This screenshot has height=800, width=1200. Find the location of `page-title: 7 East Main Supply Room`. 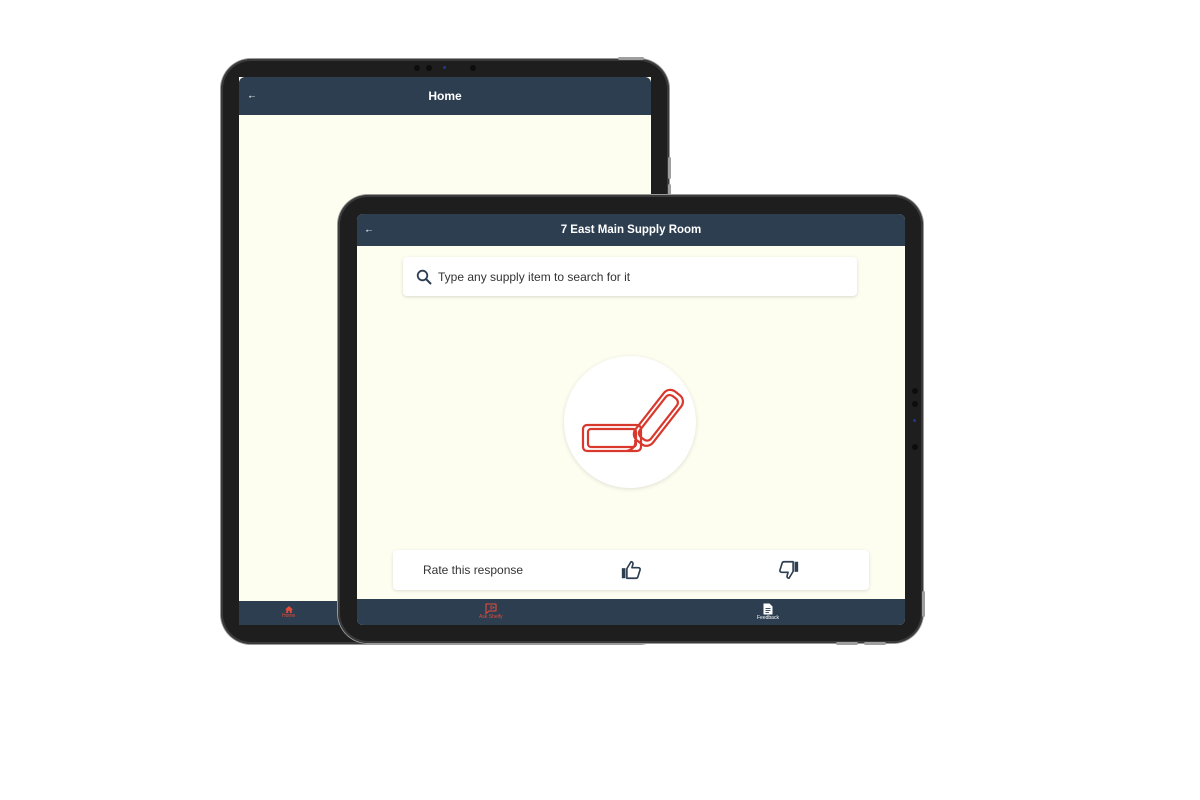

page-title: 7 East Main Supply Room is located at coordinates (631, 230).